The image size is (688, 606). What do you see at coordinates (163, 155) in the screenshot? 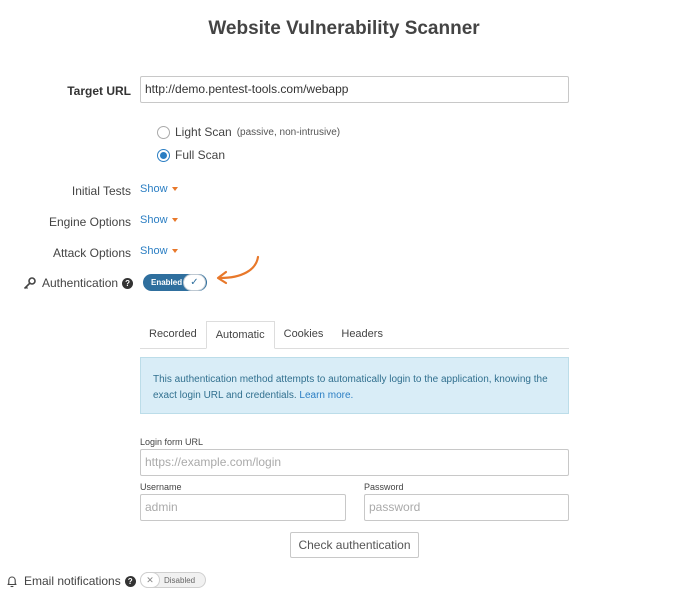
I see `full-scan-radio` at bounding box center [163, 155].